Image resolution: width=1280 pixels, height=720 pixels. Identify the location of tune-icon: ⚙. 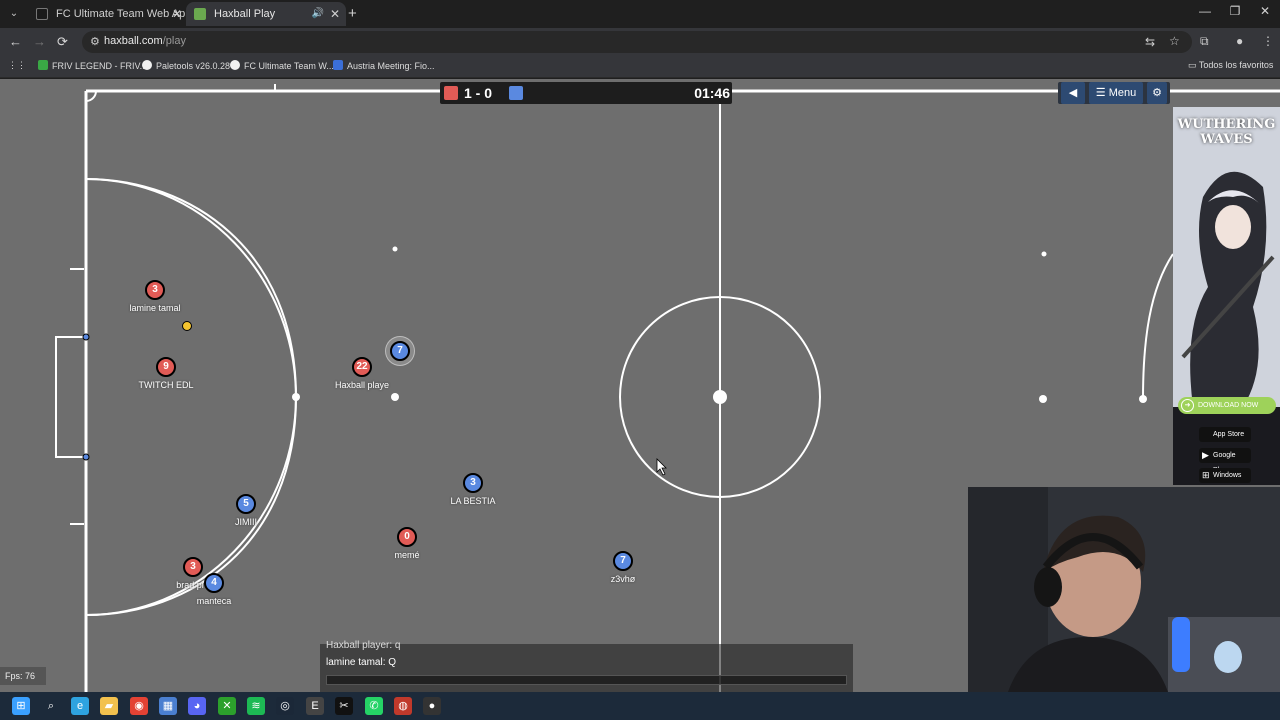
(95, 41).